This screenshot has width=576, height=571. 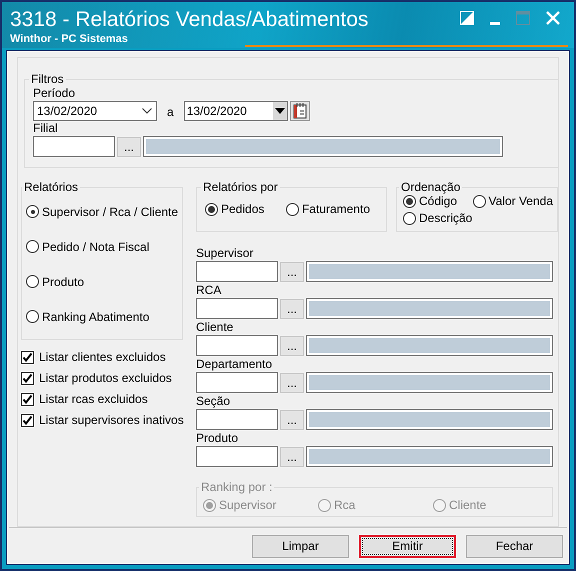 What do you see at coordinates (407, 546) in the screenshot?
I see `action-button: Emitir` at bounding box center [407, 546].